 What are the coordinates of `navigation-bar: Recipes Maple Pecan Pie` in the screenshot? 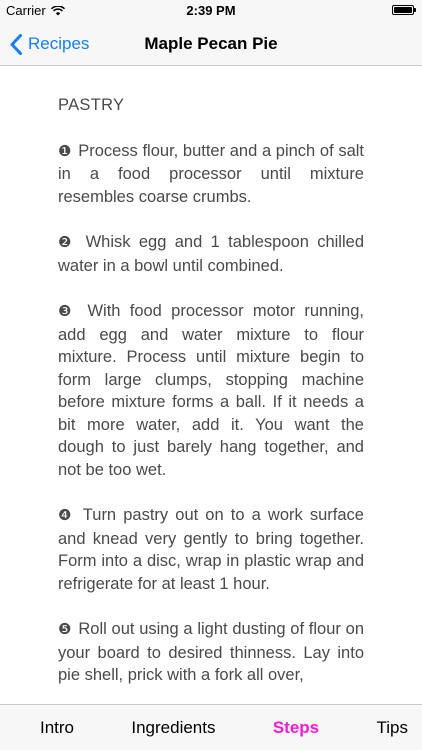 It's located at (211, 44).